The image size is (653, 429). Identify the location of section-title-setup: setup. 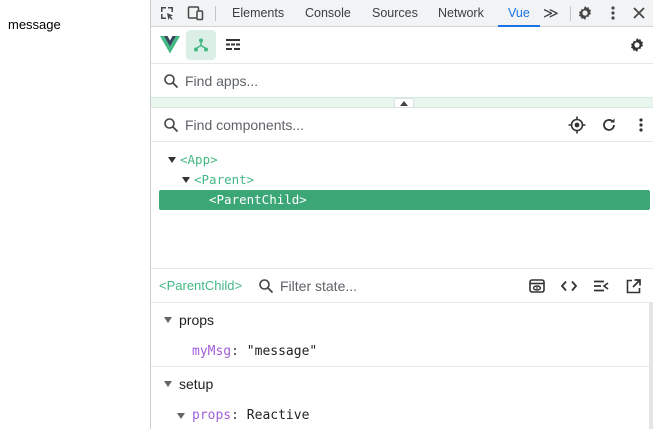
(196, 384).